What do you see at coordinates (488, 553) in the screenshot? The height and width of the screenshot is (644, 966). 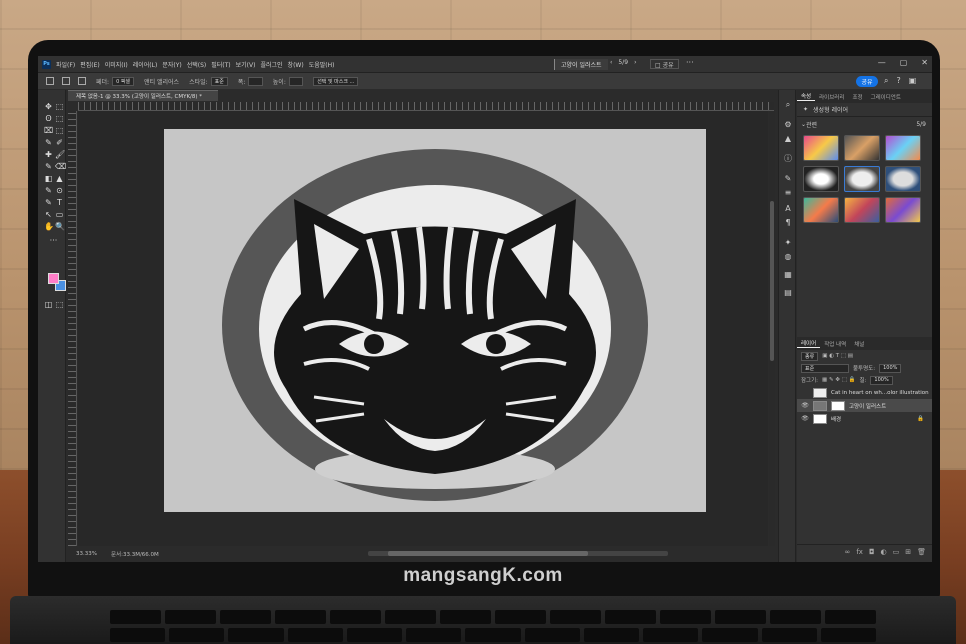 I see `horizontal-scroll-thumb` at bounding box center [488, 553].